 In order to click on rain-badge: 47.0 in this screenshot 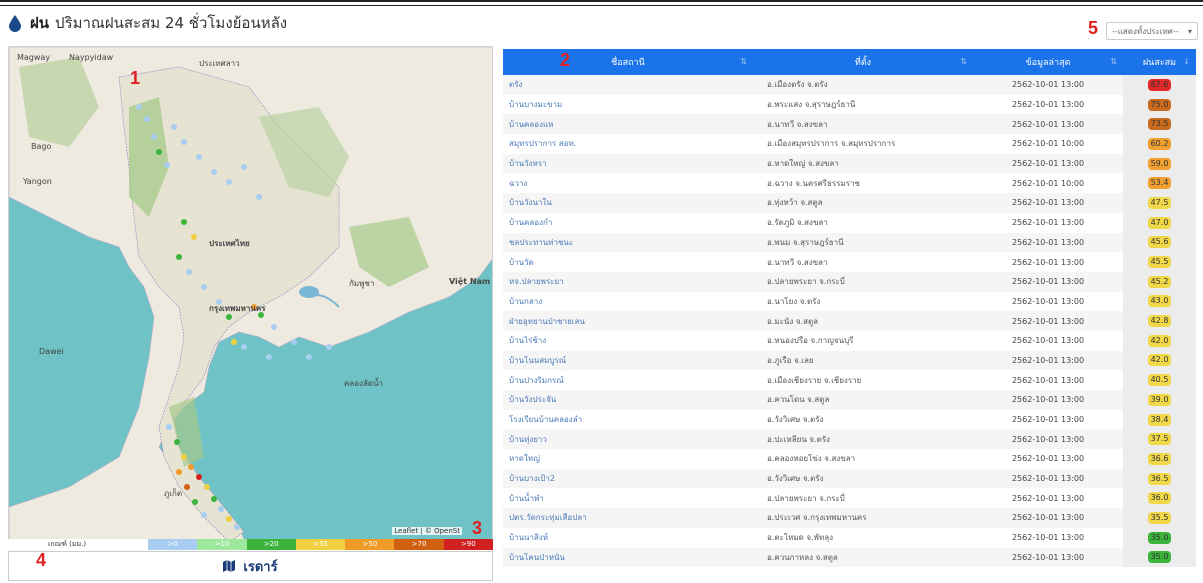, I will do `click(1159, 222)`.